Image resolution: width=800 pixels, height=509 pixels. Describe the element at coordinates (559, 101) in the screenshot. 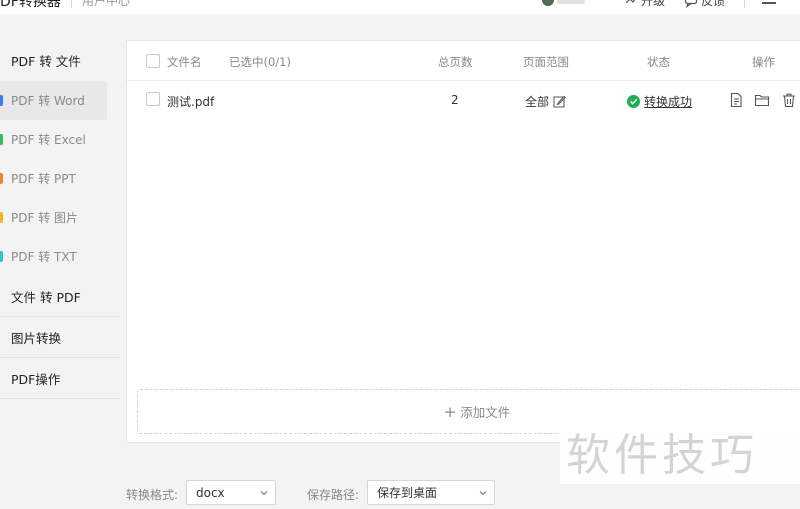

I see `edit-icon` at that location.